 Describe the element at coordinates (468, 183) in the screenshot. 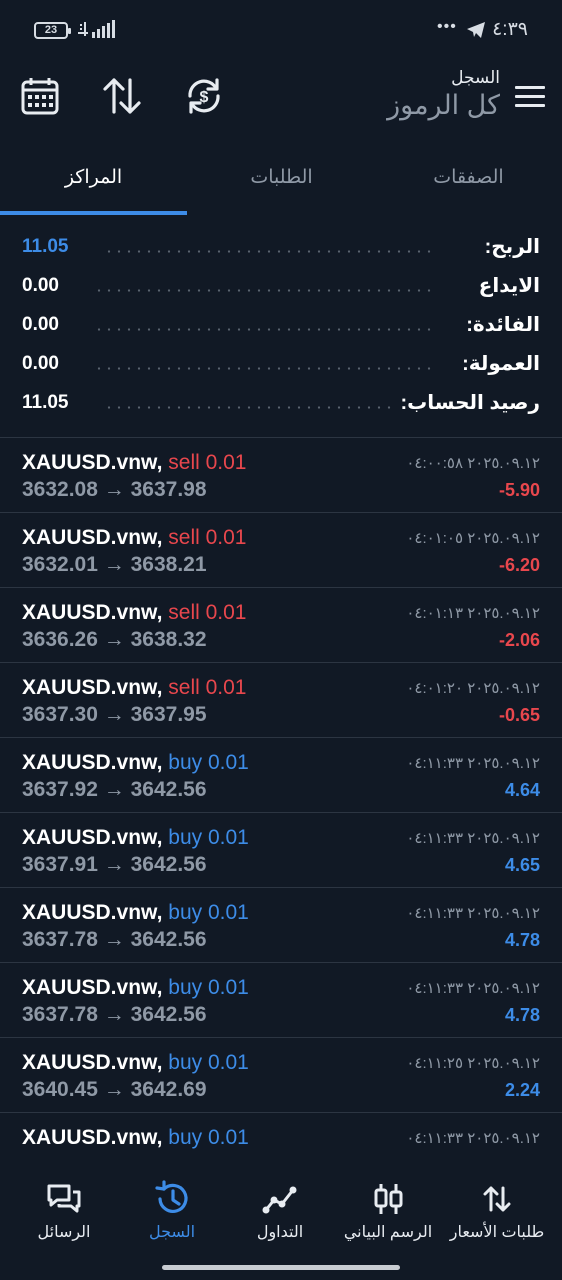

I see `tab-deals: الصفقات` at that location.